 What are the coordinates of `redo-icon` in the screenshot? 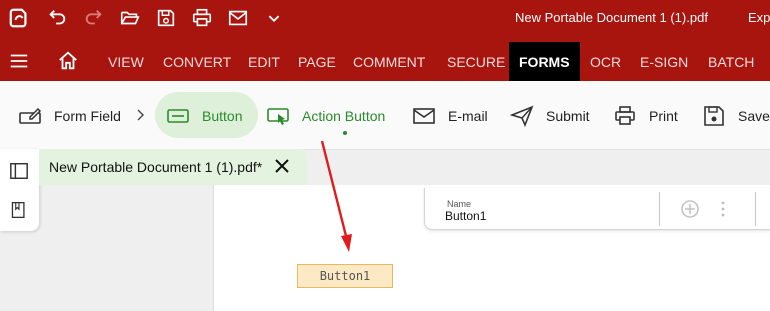 It's located at (94, 18).